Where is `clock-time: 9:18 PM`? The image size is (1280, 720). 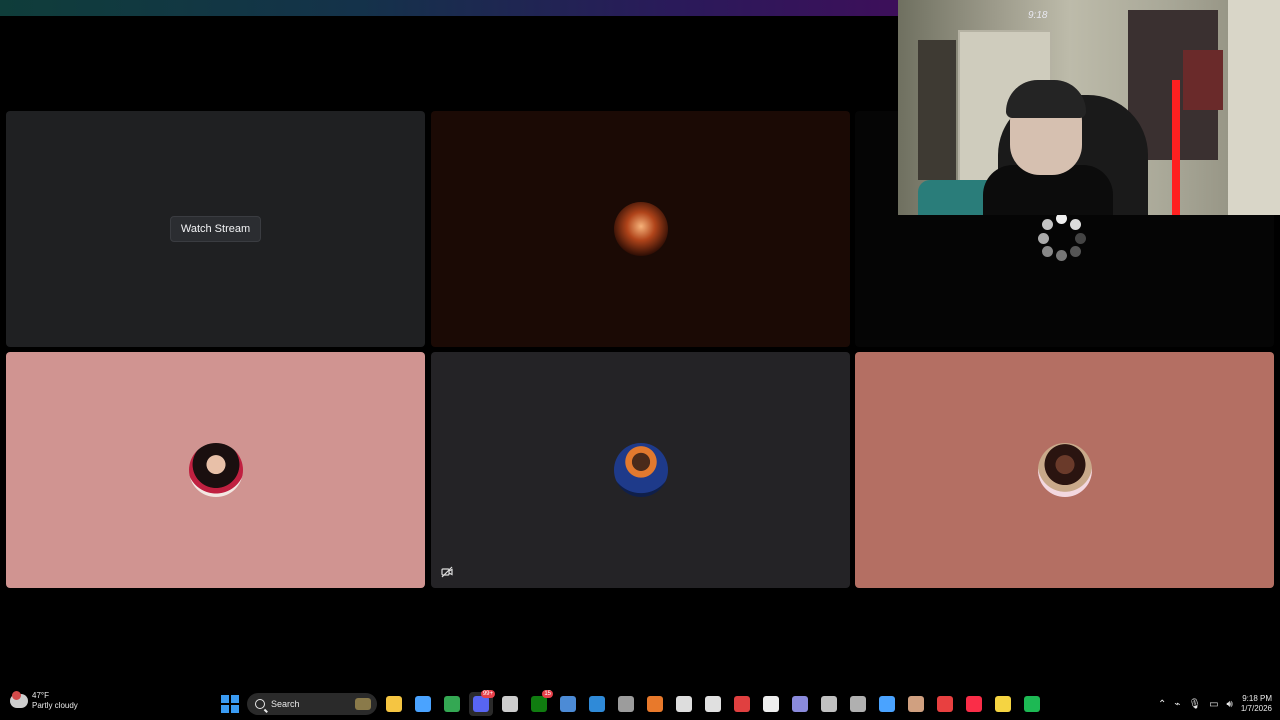 clock-time: 9:18 PM is located at coordinates (1257, 698).